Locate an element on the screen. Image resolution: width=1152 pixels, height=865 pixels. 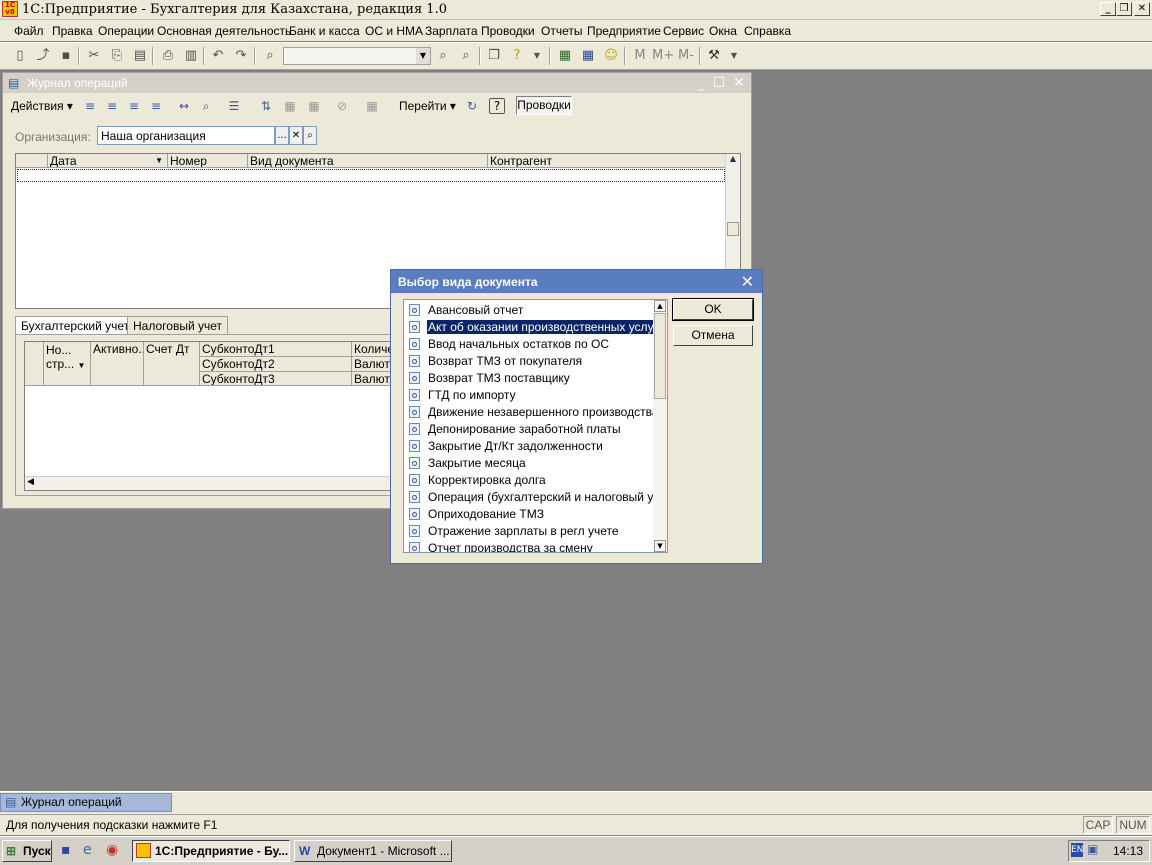
print-preview-icon: ▥ is located at coordinates (191, 56).